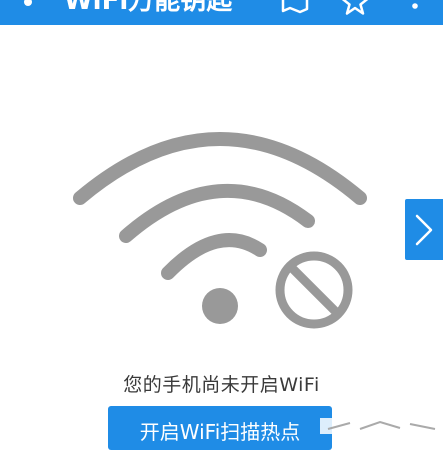 Image resolution: width=443 pixels, height=450 pixels. I want to click on app-title: WiFi万能钥匙, so click(148, 8).